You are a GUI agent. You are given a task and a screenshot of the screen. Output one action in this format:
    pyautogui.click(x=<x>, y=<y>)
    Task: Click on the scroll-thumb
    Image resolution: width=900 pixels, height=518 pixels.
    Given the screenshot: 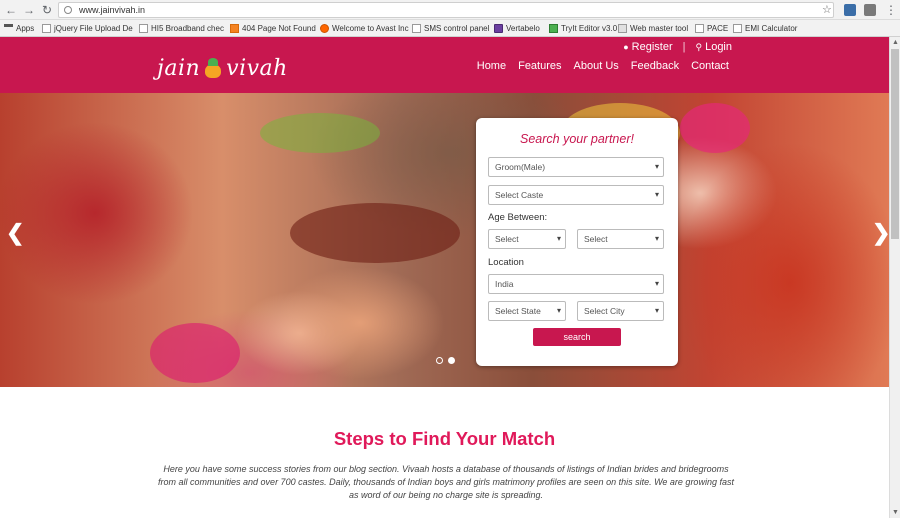 What is the action you would take?
    pyautogui.click(x=895, y=144)
    